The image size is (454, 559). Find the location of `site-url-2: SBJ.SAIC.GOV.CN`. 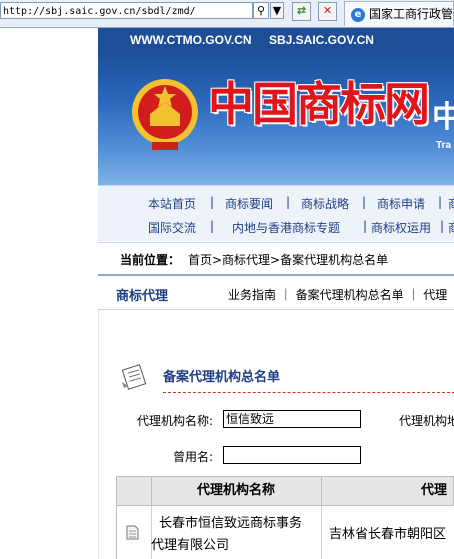

site-url-2: SBJ.SAIC.GOV.CN is located at coordinates (321, 40).